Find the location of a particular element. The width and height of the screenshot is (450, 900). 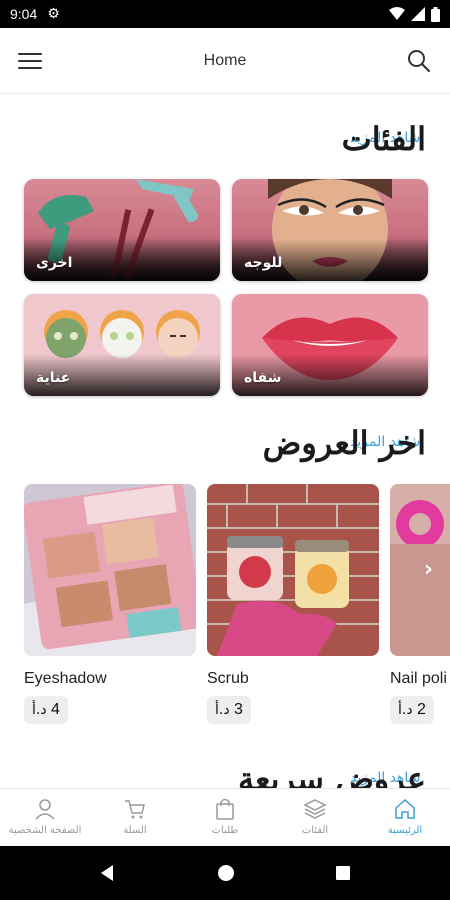

product-name: Scrub is located at coordinates (228, 678).